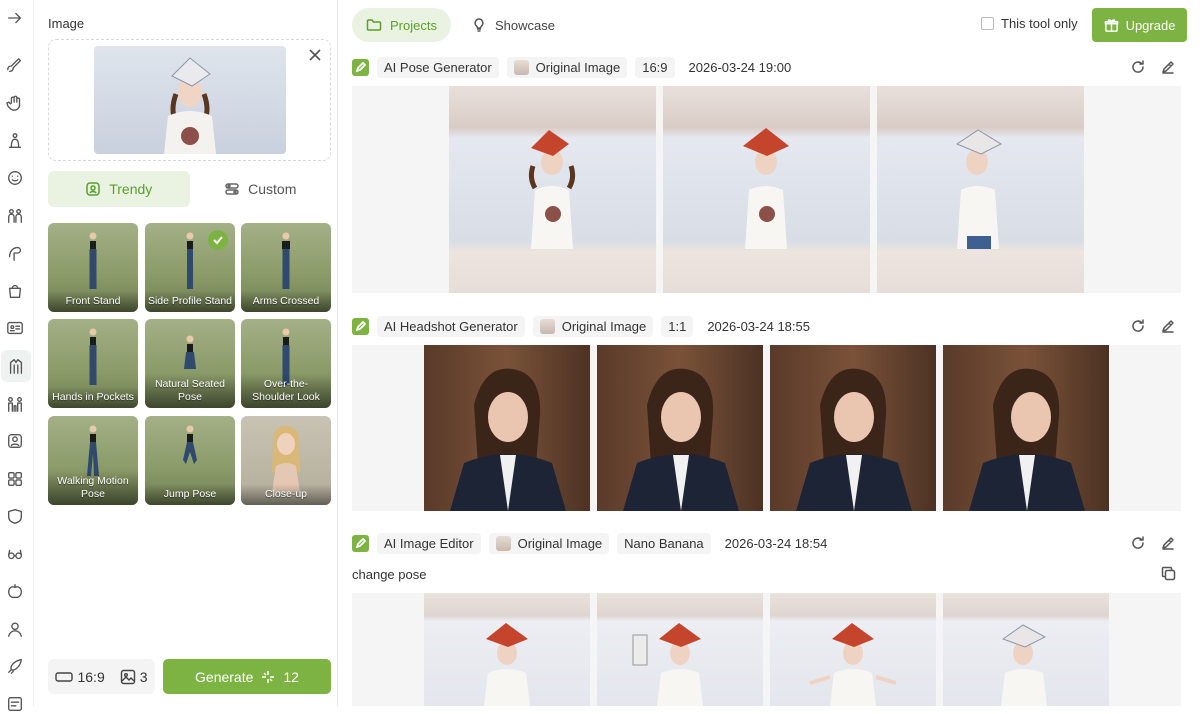  I want to click on param-chip: 16:9, so click(655, 67).